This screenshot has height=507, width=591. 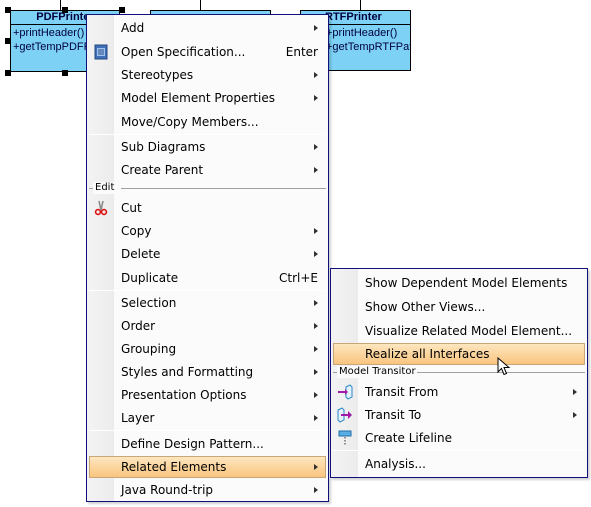 I want to click on menu-item-label: Layer, so click(x=138, y=418).